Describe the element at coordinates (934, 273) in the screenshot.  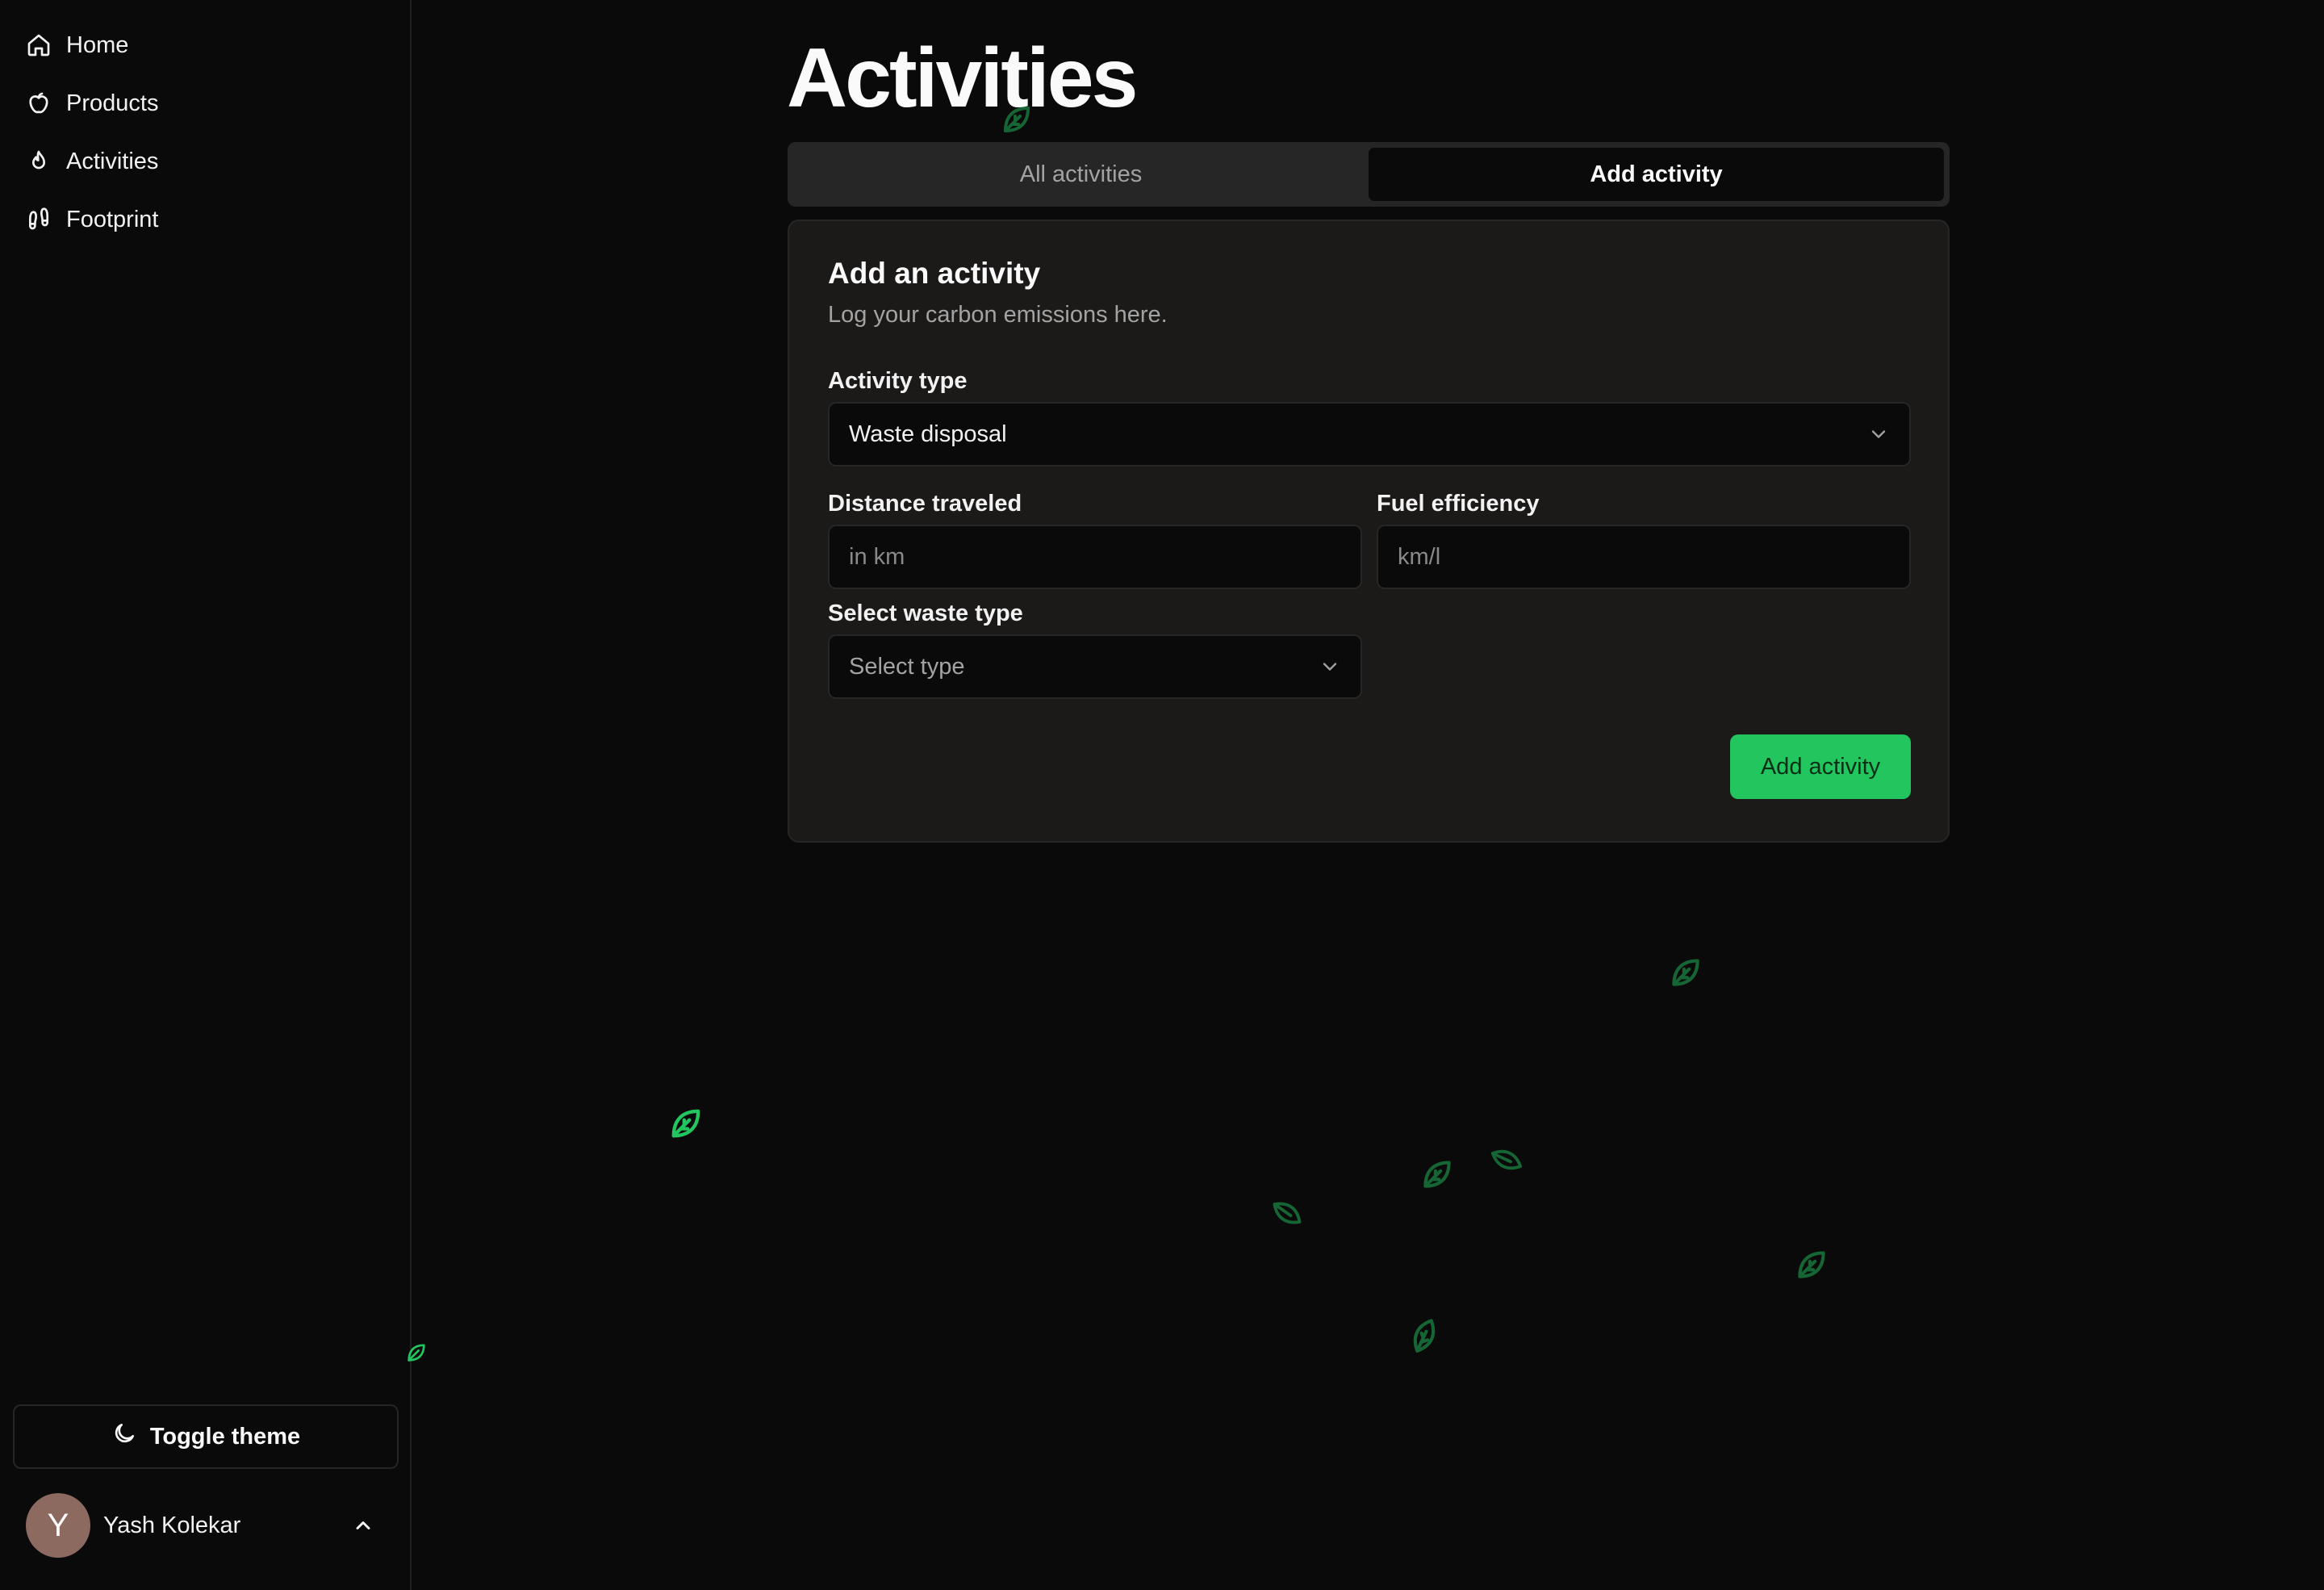
I see `card-title: Add an activity` at that location.